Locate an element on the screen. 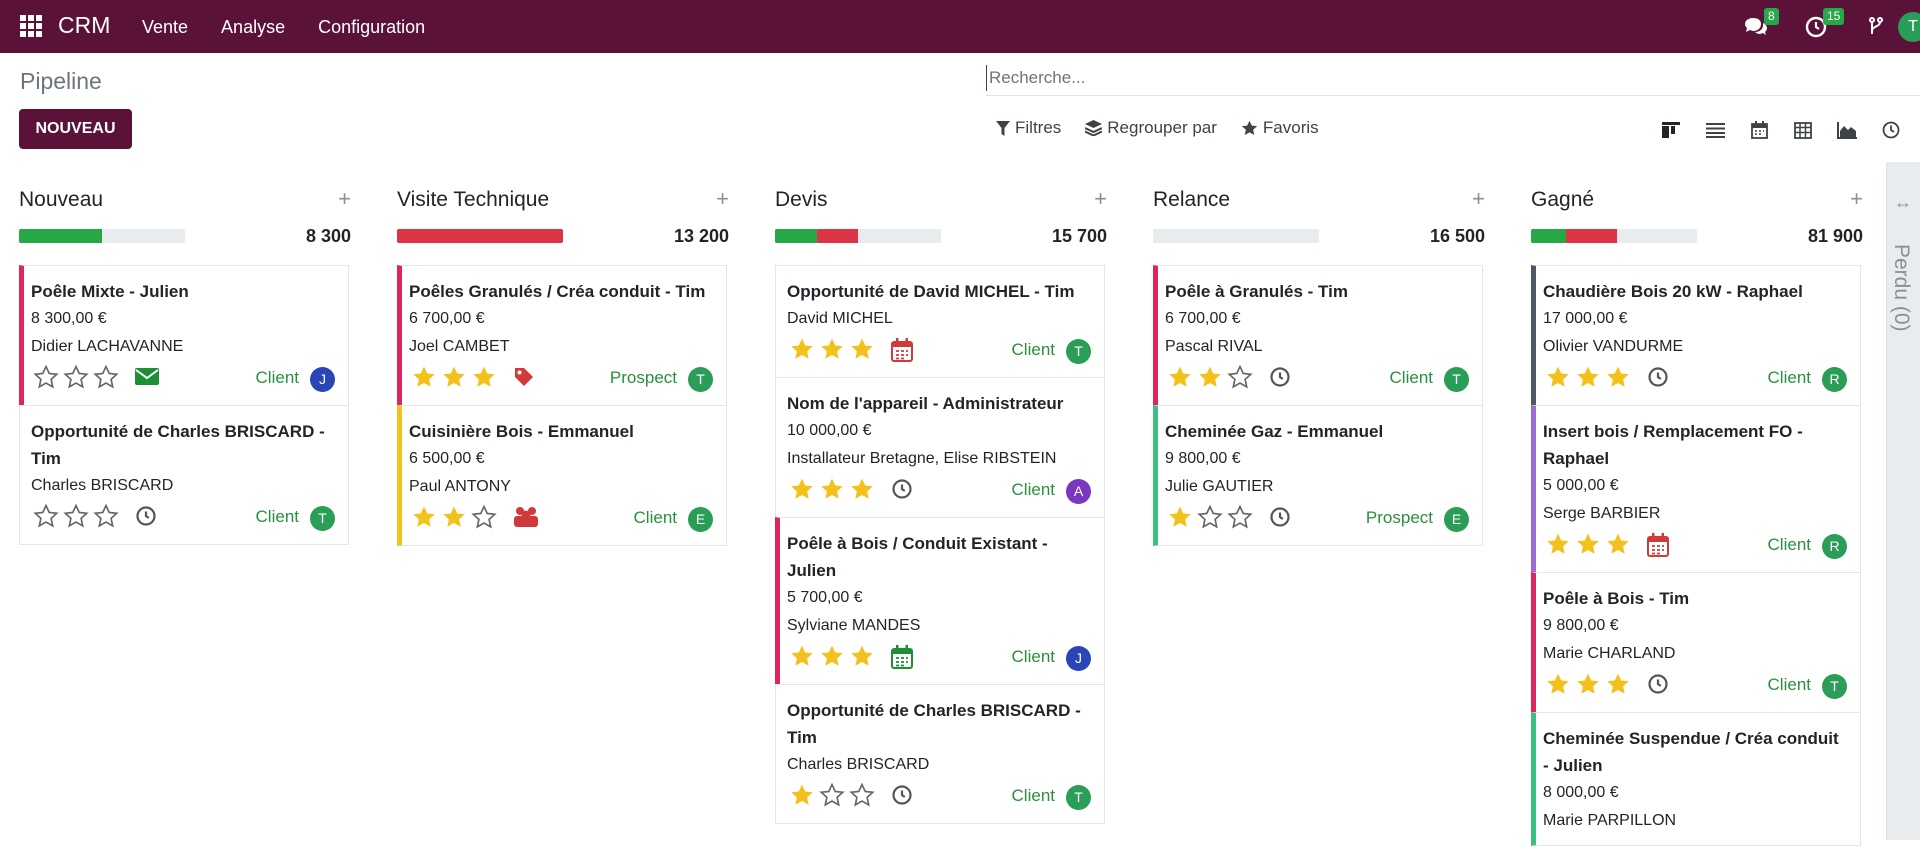 This screenshot has height=846, width=1920. folded-column-perdu: ↔ Perdu (0) is located at coordinates (1903, 501).